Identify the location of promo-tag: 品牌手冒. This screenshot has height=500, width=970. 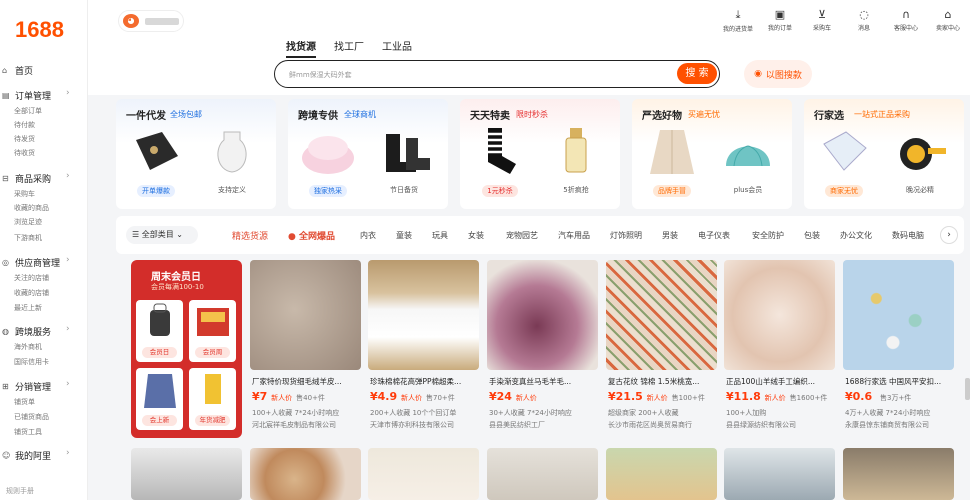
(672, 191).